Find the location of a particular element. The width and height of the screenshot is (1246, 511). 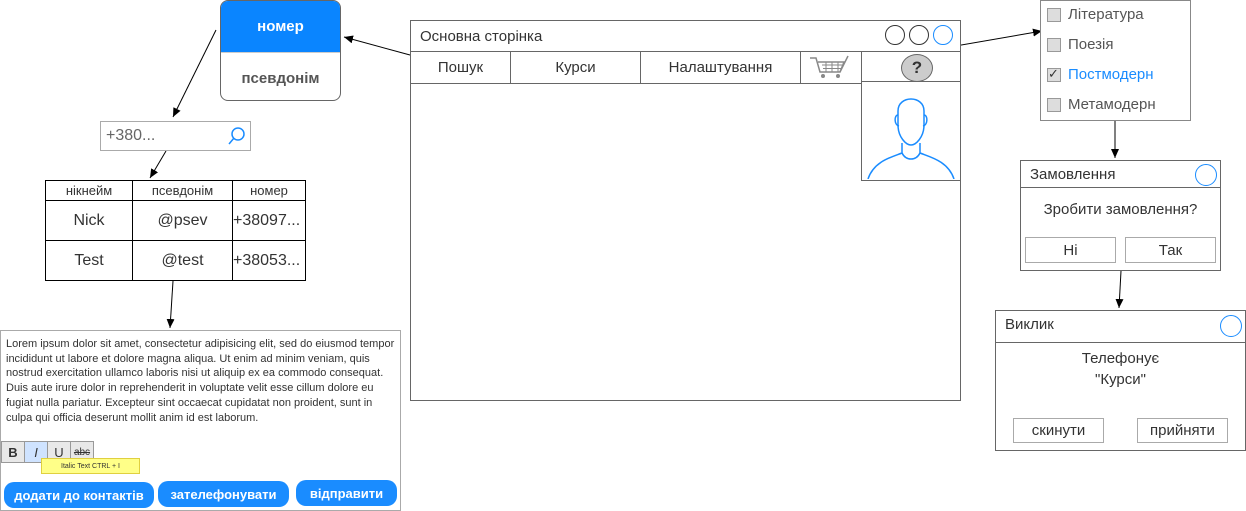

maximize-button is located at coordinates (919, 35).